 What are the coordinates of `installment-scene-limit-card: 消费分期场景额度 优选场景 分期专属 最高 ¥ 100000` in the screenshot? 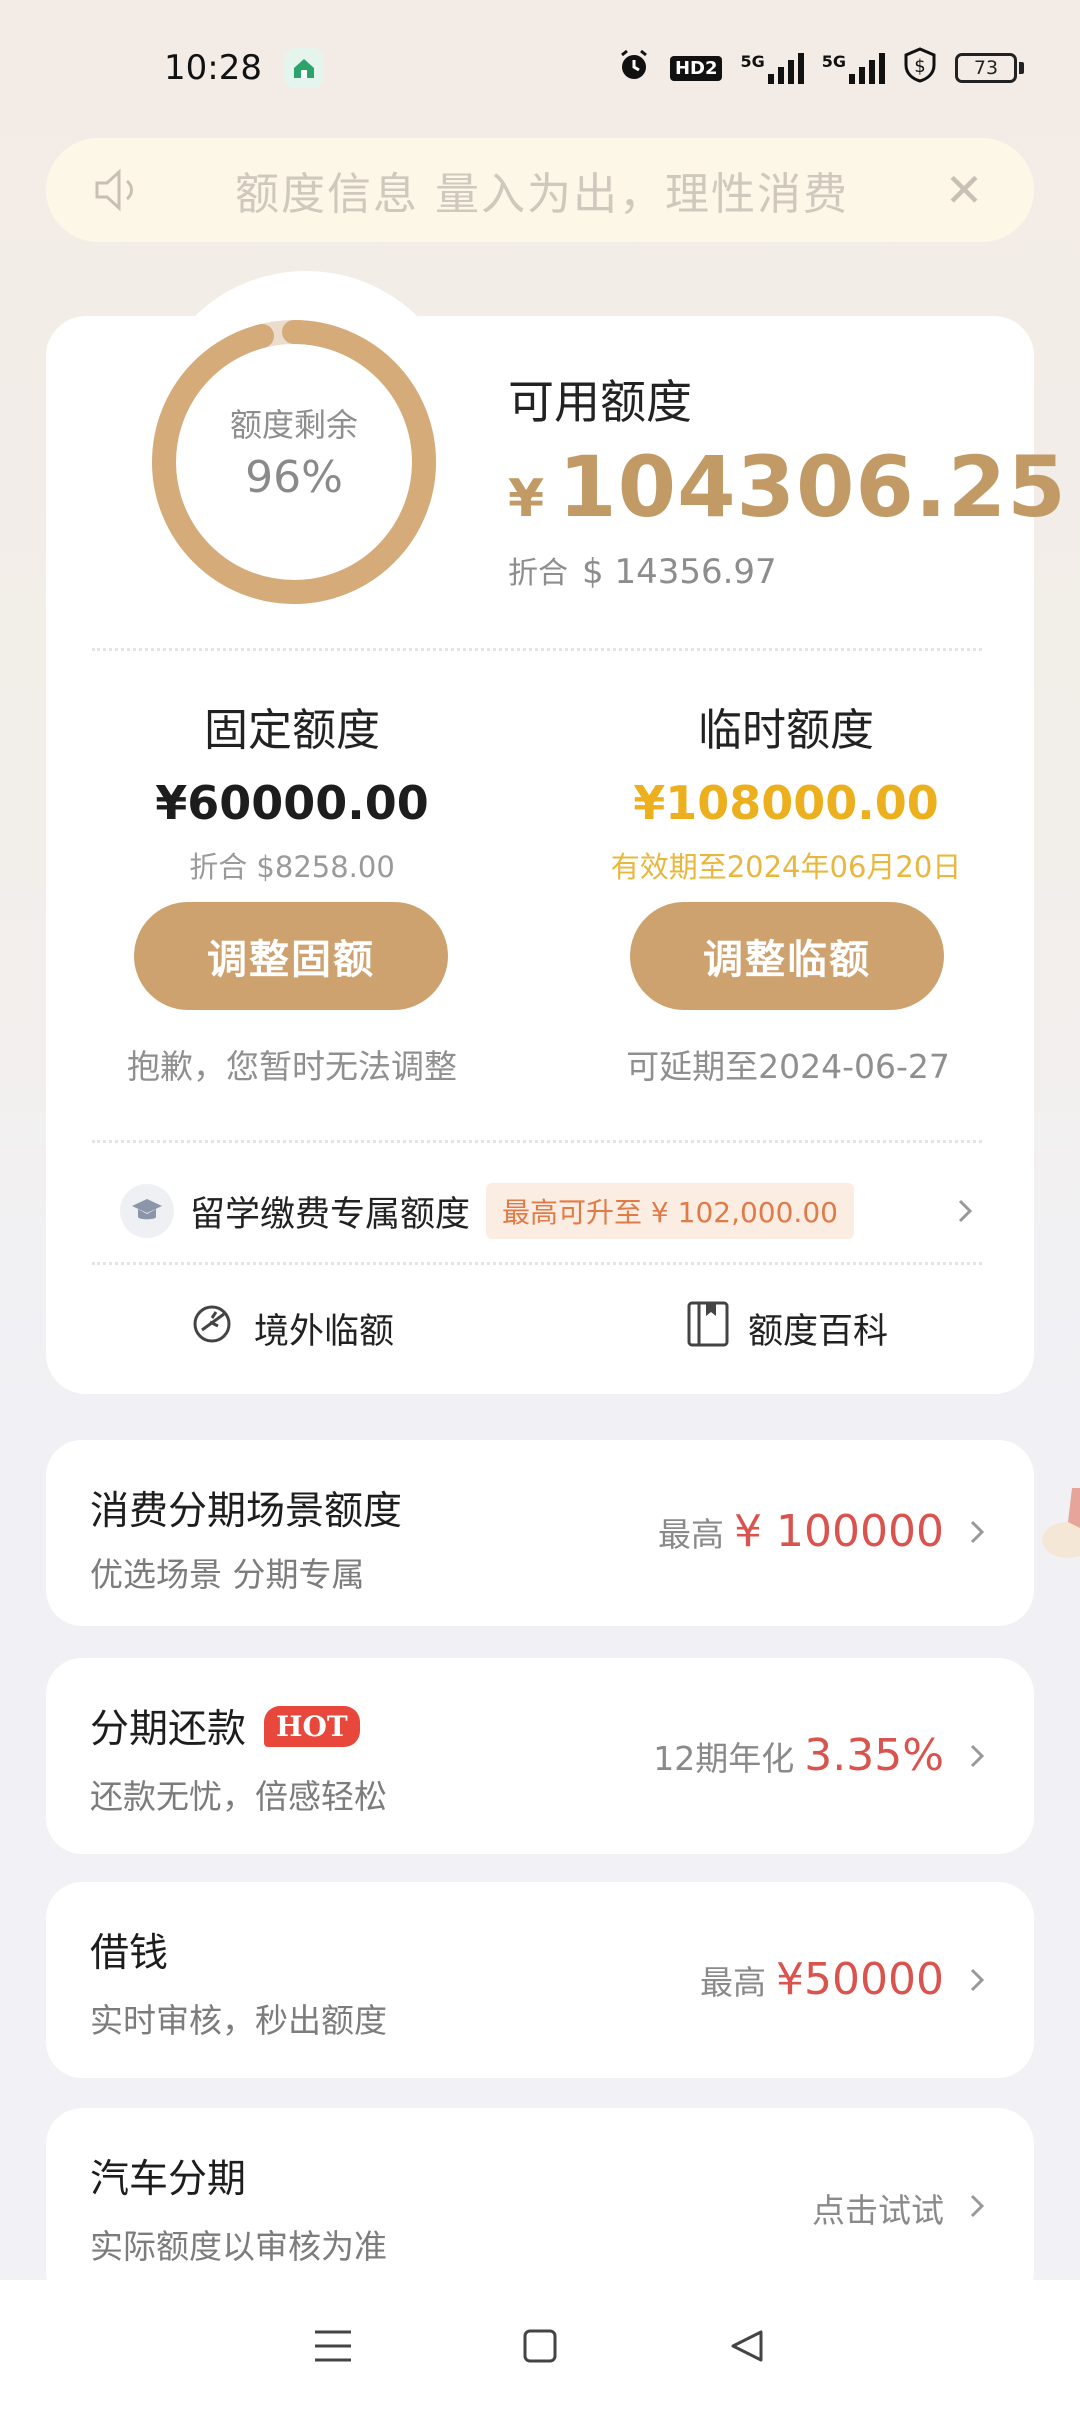 It's located at (540, 1533).